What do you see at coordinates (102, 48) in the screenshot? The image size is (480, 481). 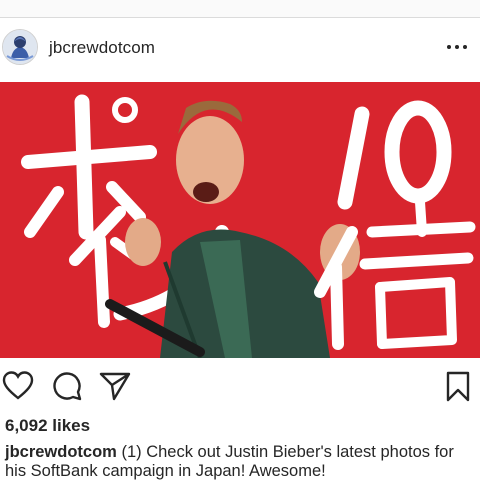 I see `post-username: jbcrewdotcom` at bounding box center [102, 48].